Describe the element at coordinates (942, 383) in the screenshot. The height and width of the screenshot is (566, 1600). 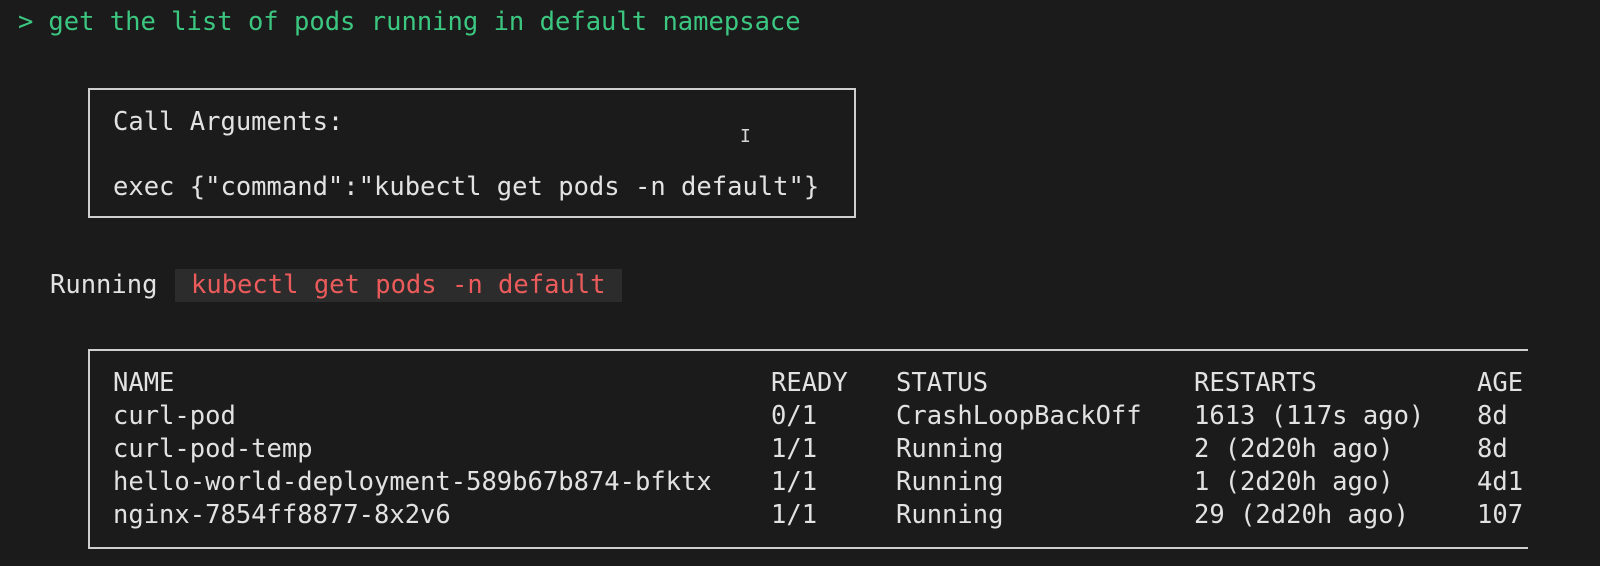
I see `header-status: STATUS` at that location.